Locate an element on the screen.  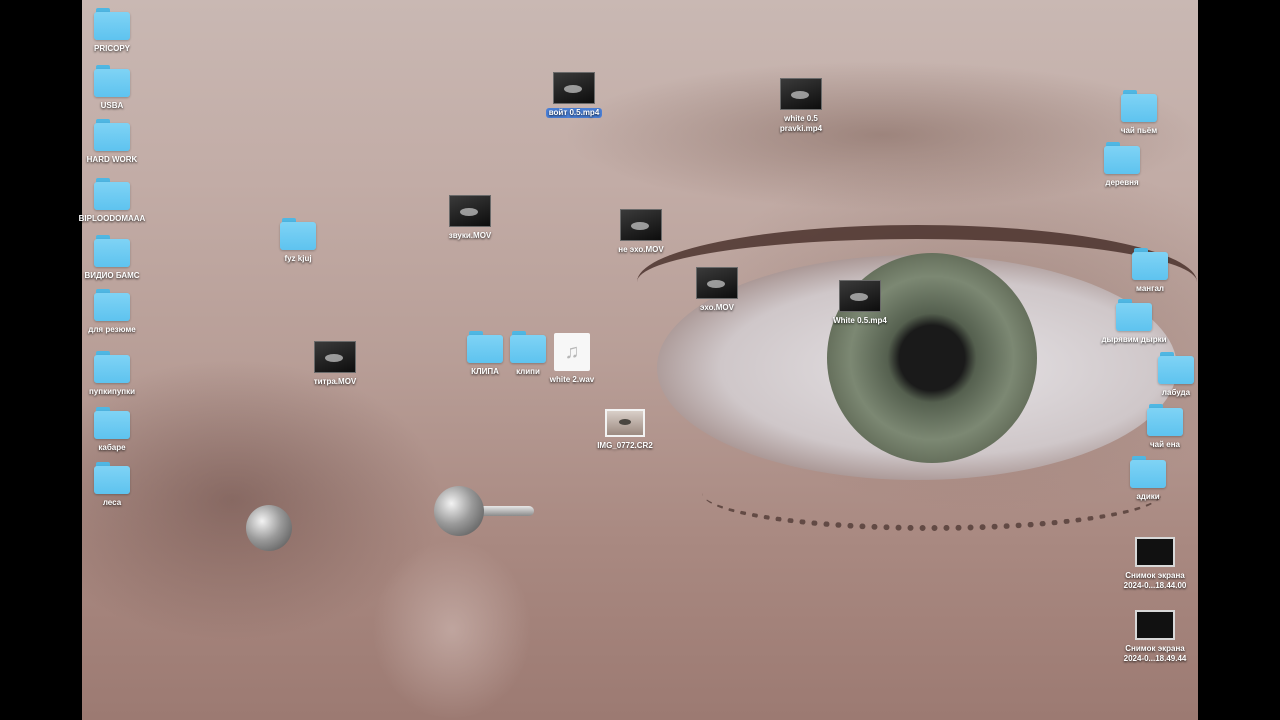
desktop-icon-folder: чай пьём is located at coordinates (1139, 112).